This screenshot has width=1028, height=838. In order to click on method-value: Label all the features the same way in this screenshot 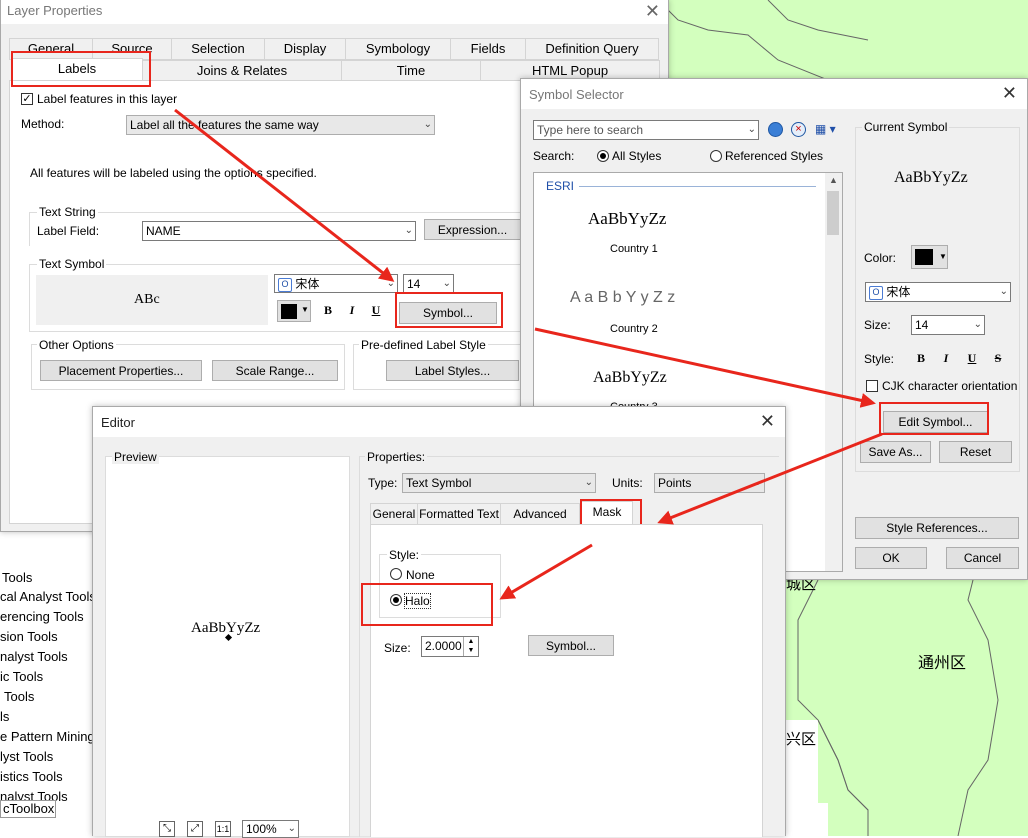, I will do `click(224, 125)`.